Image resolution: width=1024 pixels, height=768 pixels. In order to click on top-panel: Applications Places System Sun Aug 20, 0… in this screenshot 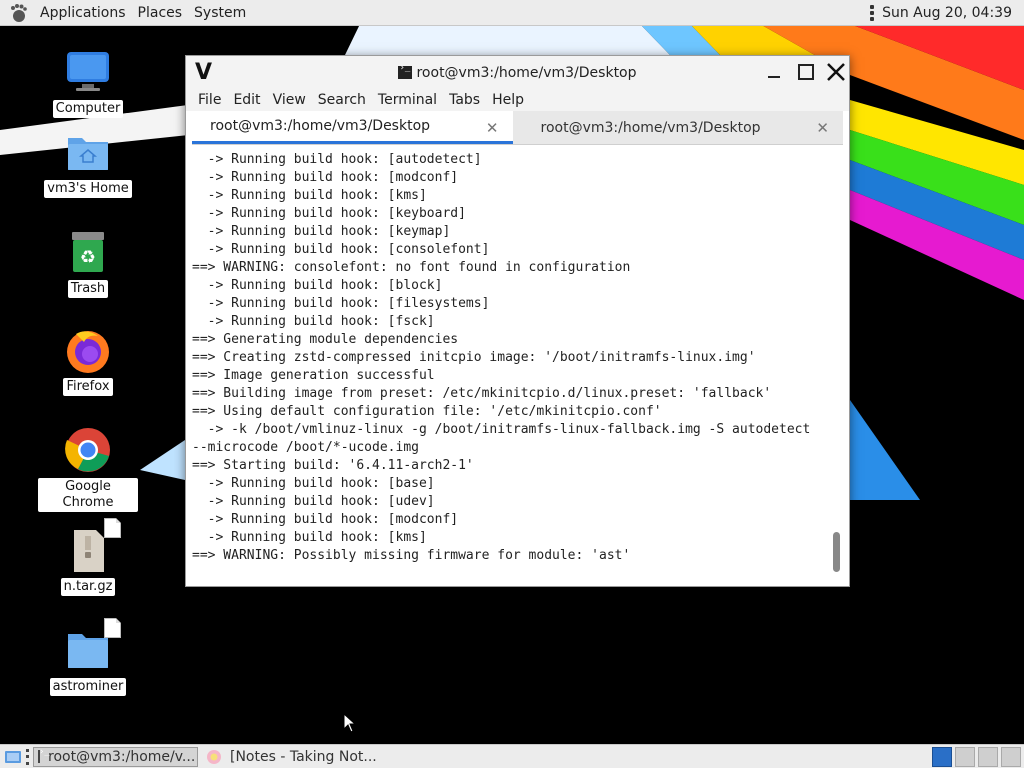, I will do `click(512, 13)`.